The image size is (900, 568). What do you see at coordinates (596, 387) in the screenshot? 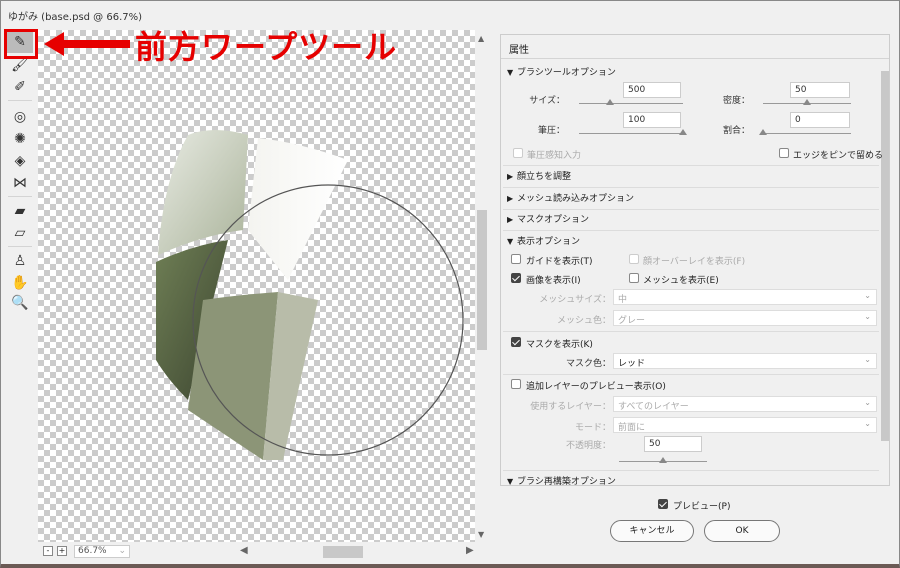
I see `backdrop-label: 追加レイヤーのプレビュー表示(O)` at bounding box center [596, 387].